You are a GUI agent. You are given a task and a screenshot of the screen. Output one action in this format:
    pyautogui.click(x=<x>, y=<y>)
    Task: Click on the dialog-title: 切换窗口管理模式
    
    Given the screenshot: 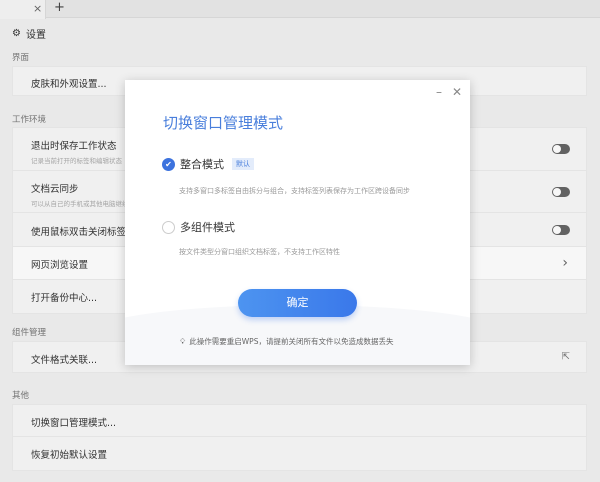 What is the action you would take?
    pyautogui.click(x=223, y=123)
    